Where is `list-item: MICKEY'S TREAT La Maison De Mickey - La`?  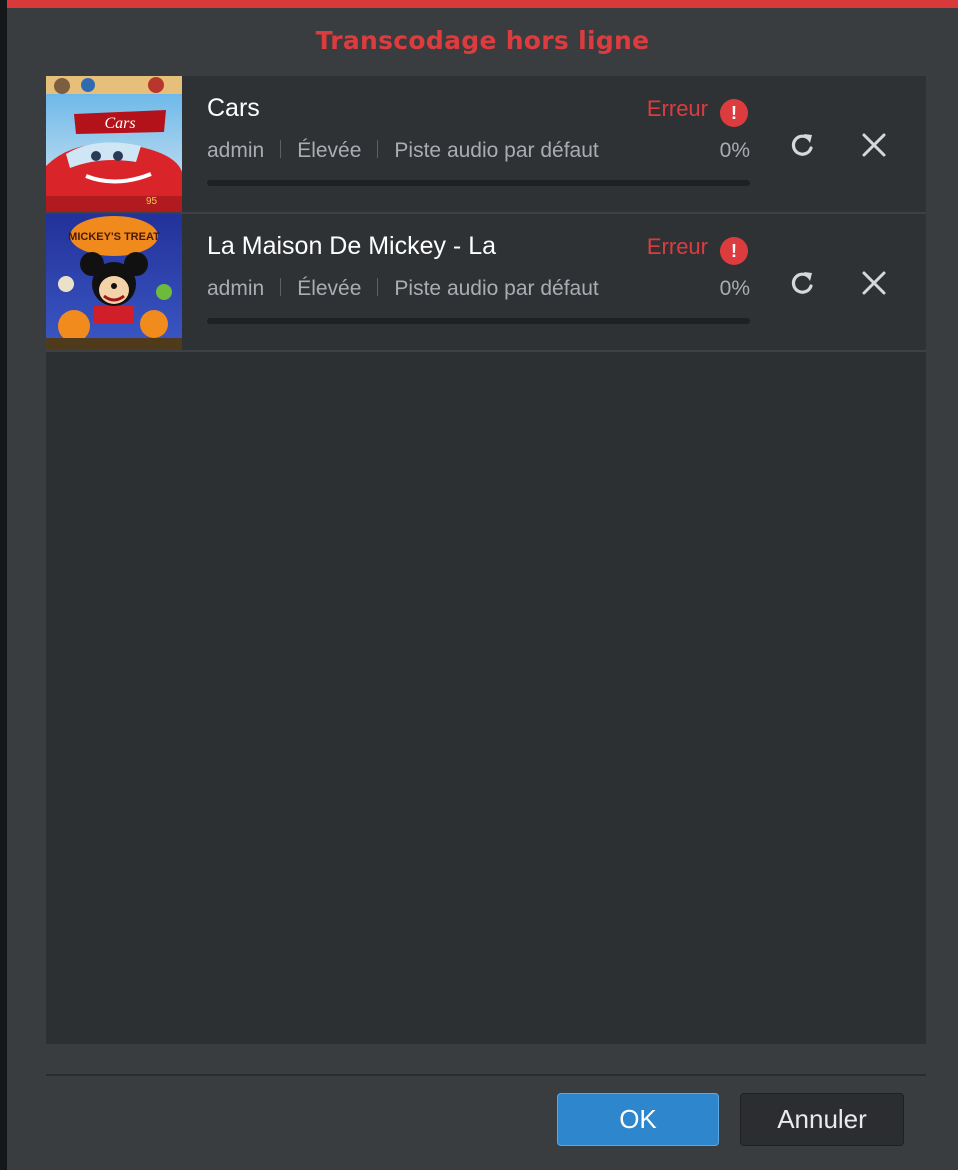
list-item: MICKEY'S TREAT La Maison De Mickey - La is located at coordinates (486, 283).